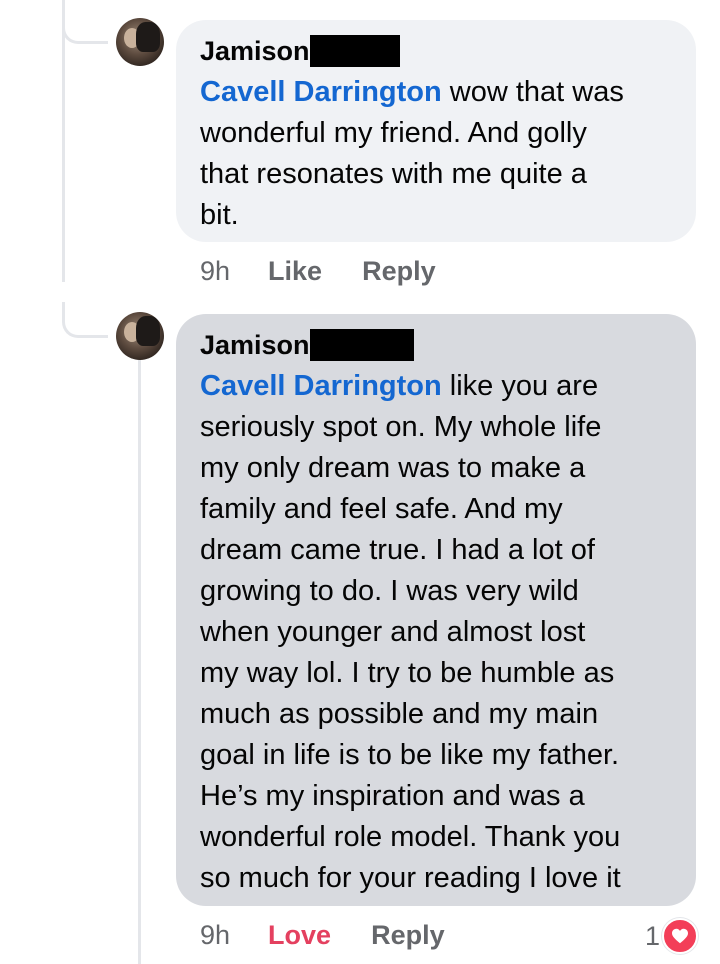 Image resolution: width=720 pixels, height=964 pixels. I want to click on reply-thread-line, so click(139, 652).